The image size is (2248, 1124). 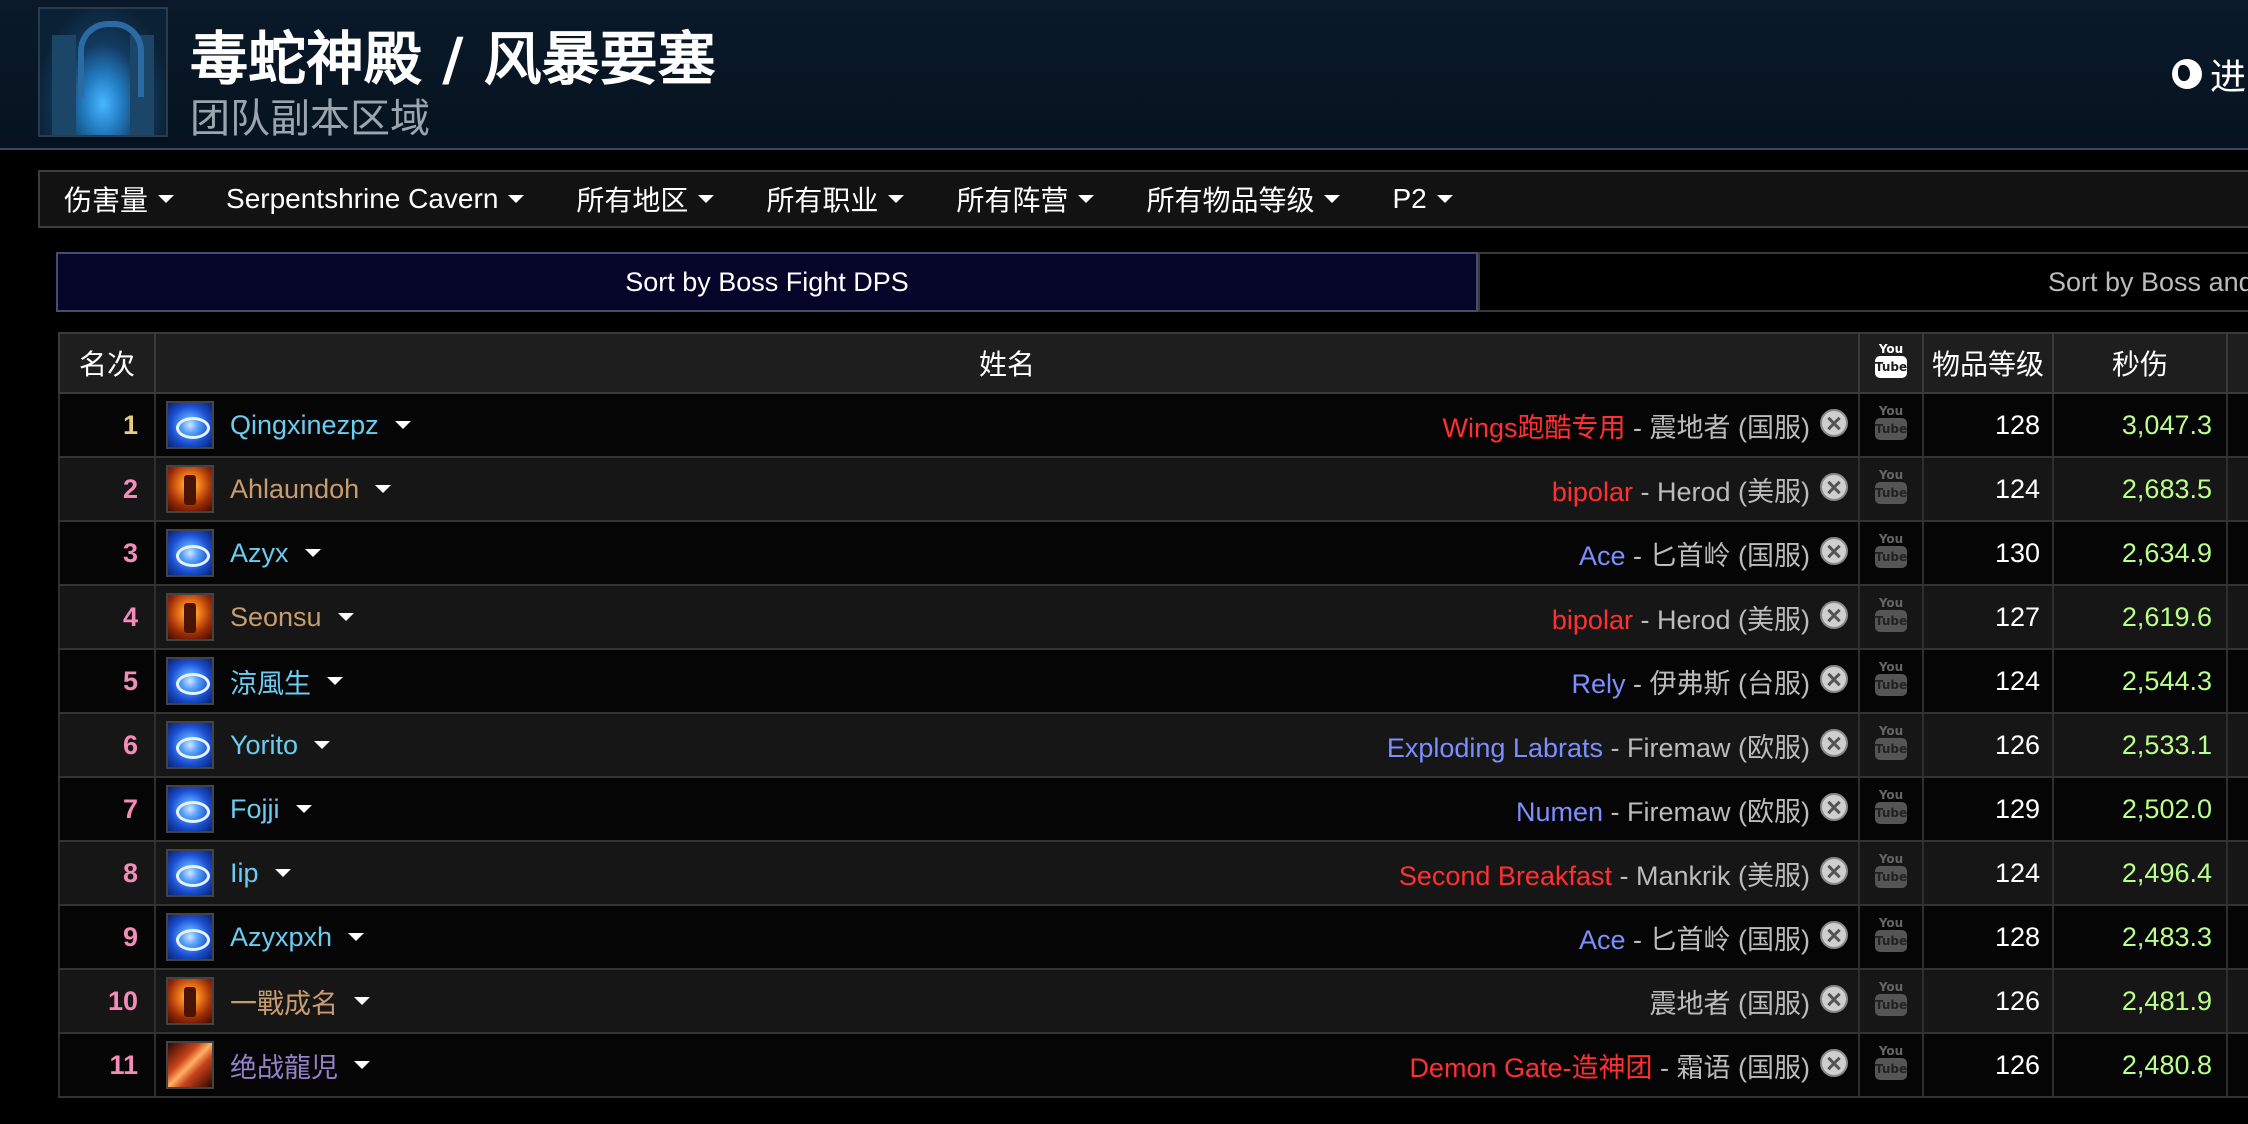 I want to click on guild-server: Exploding Labrats - Firemaw (欧服), so click(x=1598, y=745).